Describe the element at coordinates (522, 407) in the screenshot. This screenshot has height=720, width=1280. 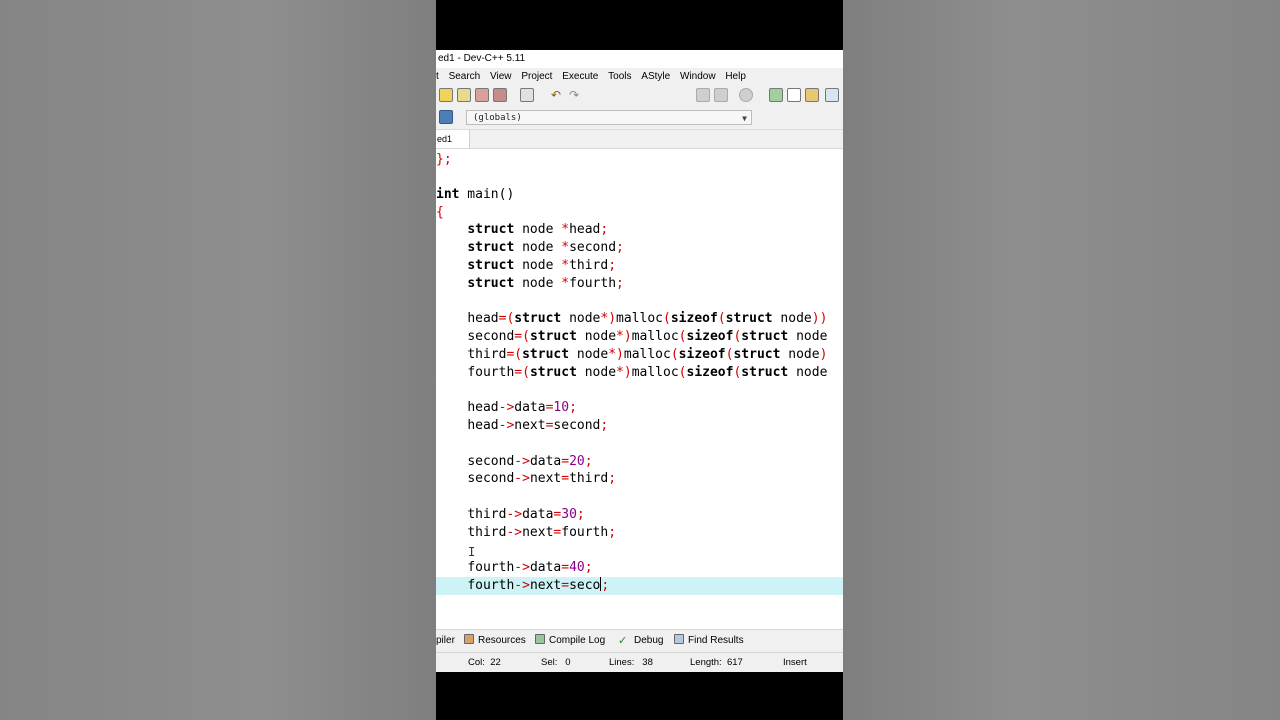
I see `code-line: head->data=10;` at that location.